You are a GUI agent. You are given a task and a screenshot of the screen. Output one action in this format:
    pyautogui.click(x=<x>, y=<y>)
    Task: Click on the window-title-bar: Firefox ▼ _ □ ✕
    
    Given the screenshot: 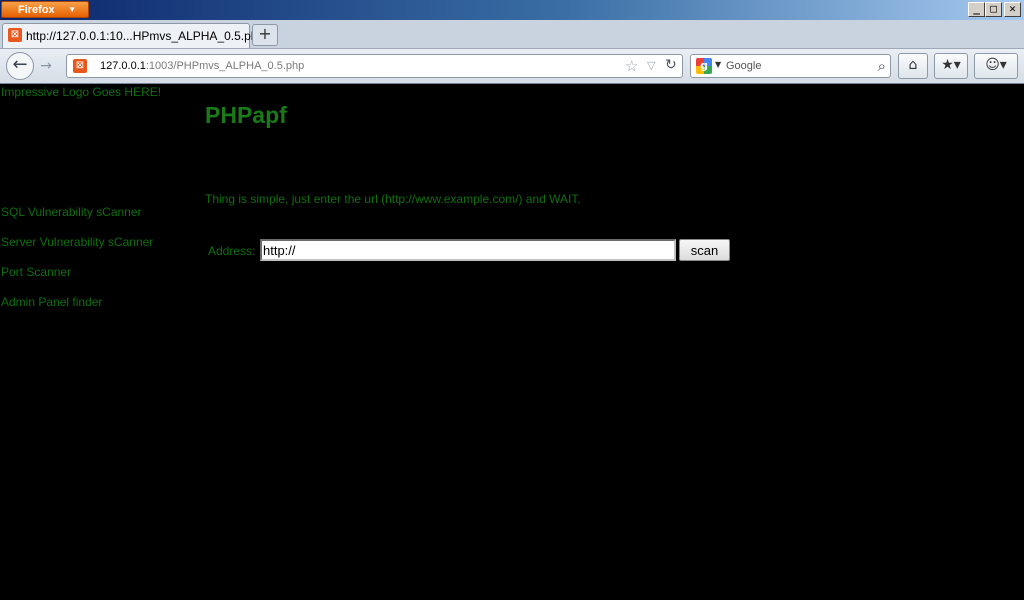 What is the action you would take?
    pyautogui.click(x=512, y=10)
    